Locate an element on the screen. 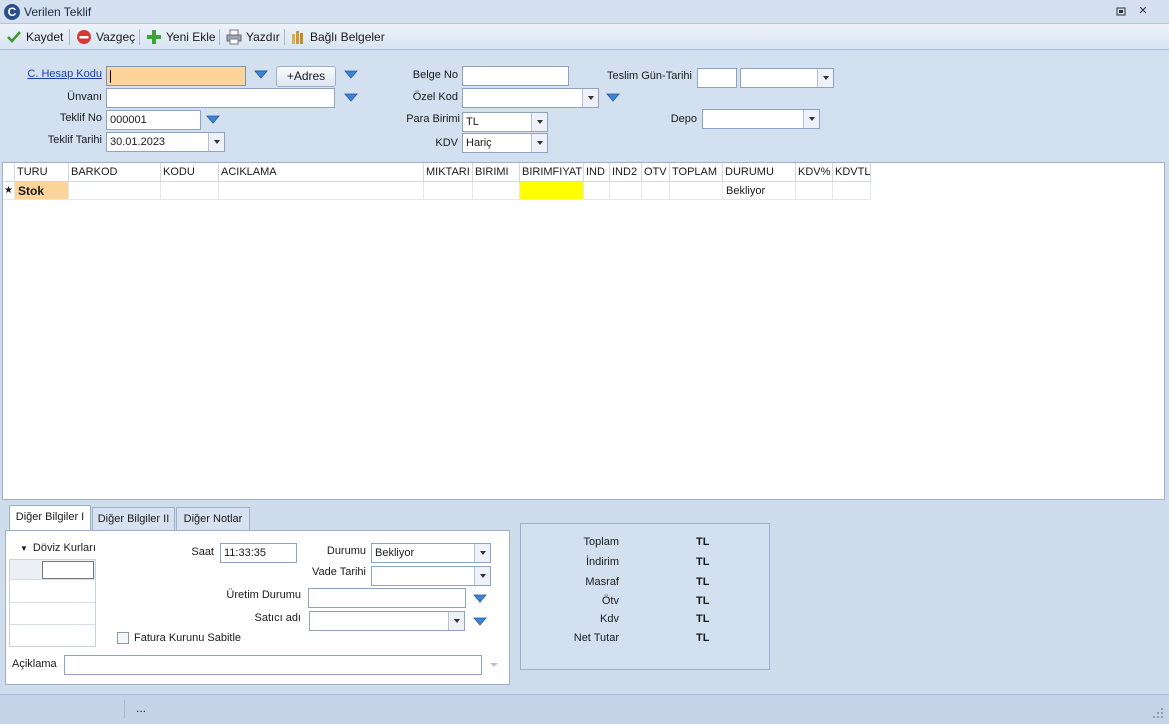  time-input: 11:33:35 is located at coordinates (258, 553).